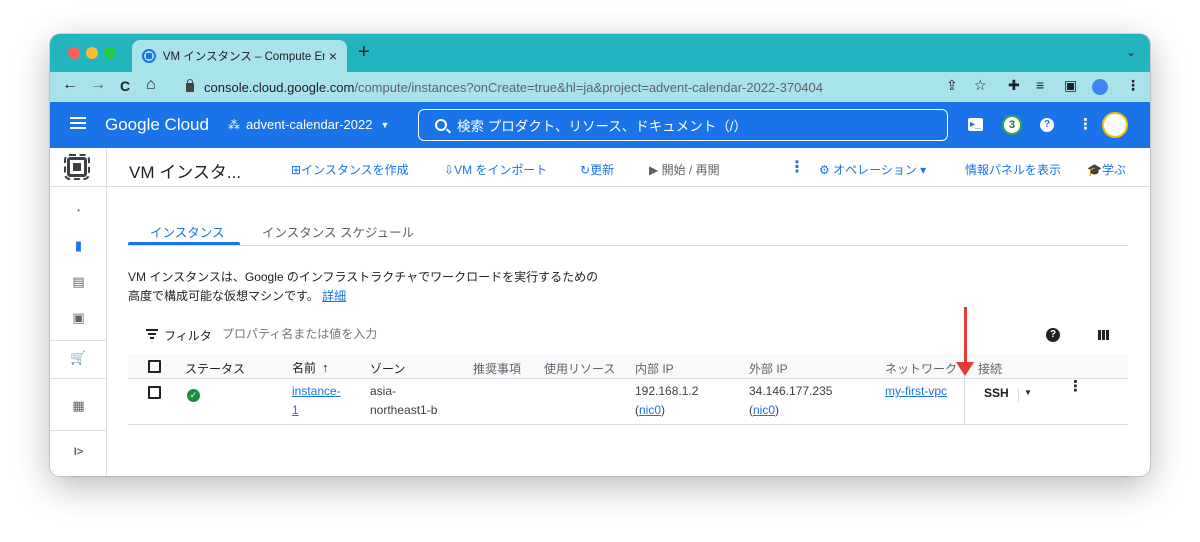 Image resolution: width=1200 pixels, height=542 pixels. What do you see at coordinates (338, 231) in the screenshot?
I see `tab-instance-schedules: インスタンス スケジュール` at bounding box center [338, 231].